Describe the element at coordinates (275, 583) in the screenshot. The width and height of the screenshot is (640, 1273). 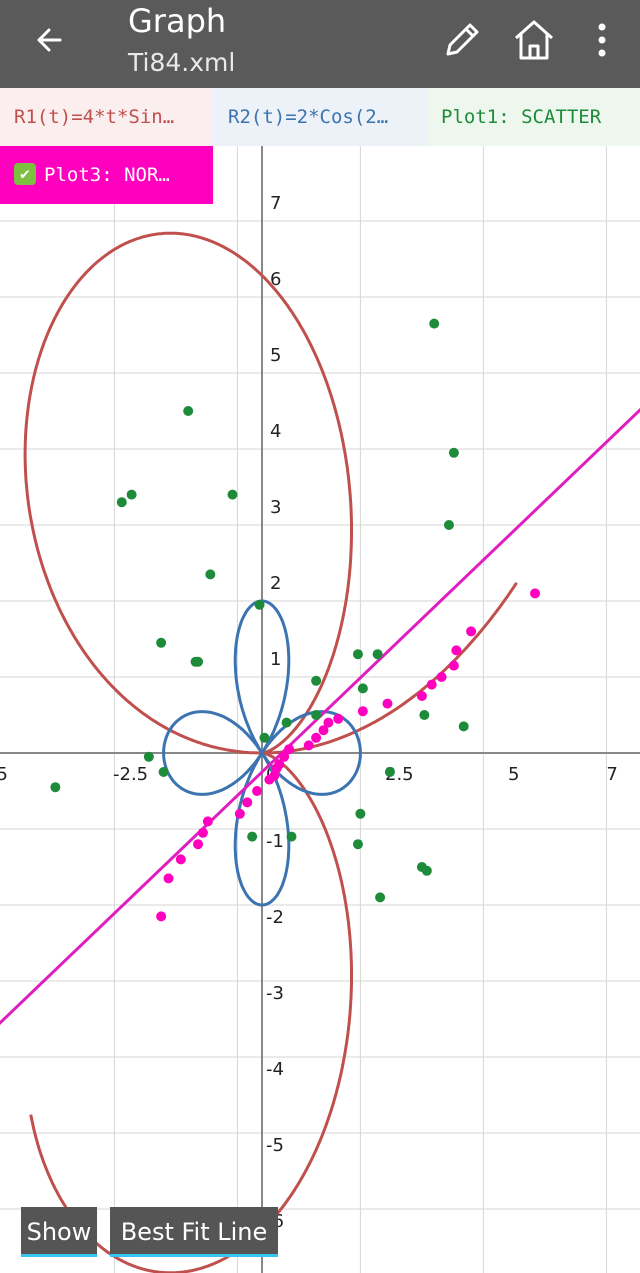
I see `y-tick-label: 2` at that location.